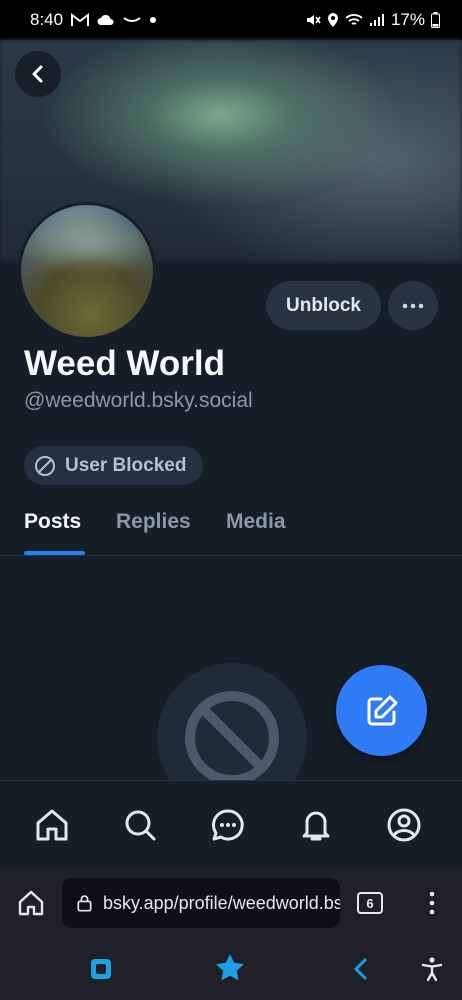 The height and width of the screenshot is (1000, 462). I want to click on recent-apps-button, so click(101, 969).